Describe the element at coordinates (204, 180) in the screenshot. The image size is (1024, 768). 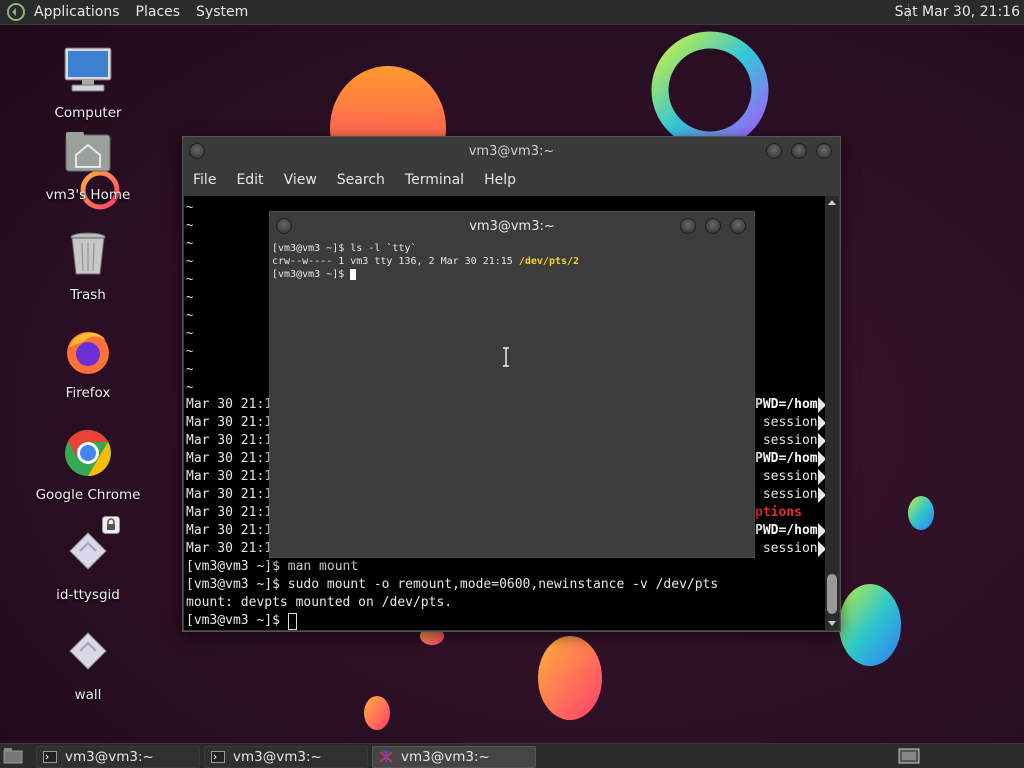
I see `menu-file: File` at that location.